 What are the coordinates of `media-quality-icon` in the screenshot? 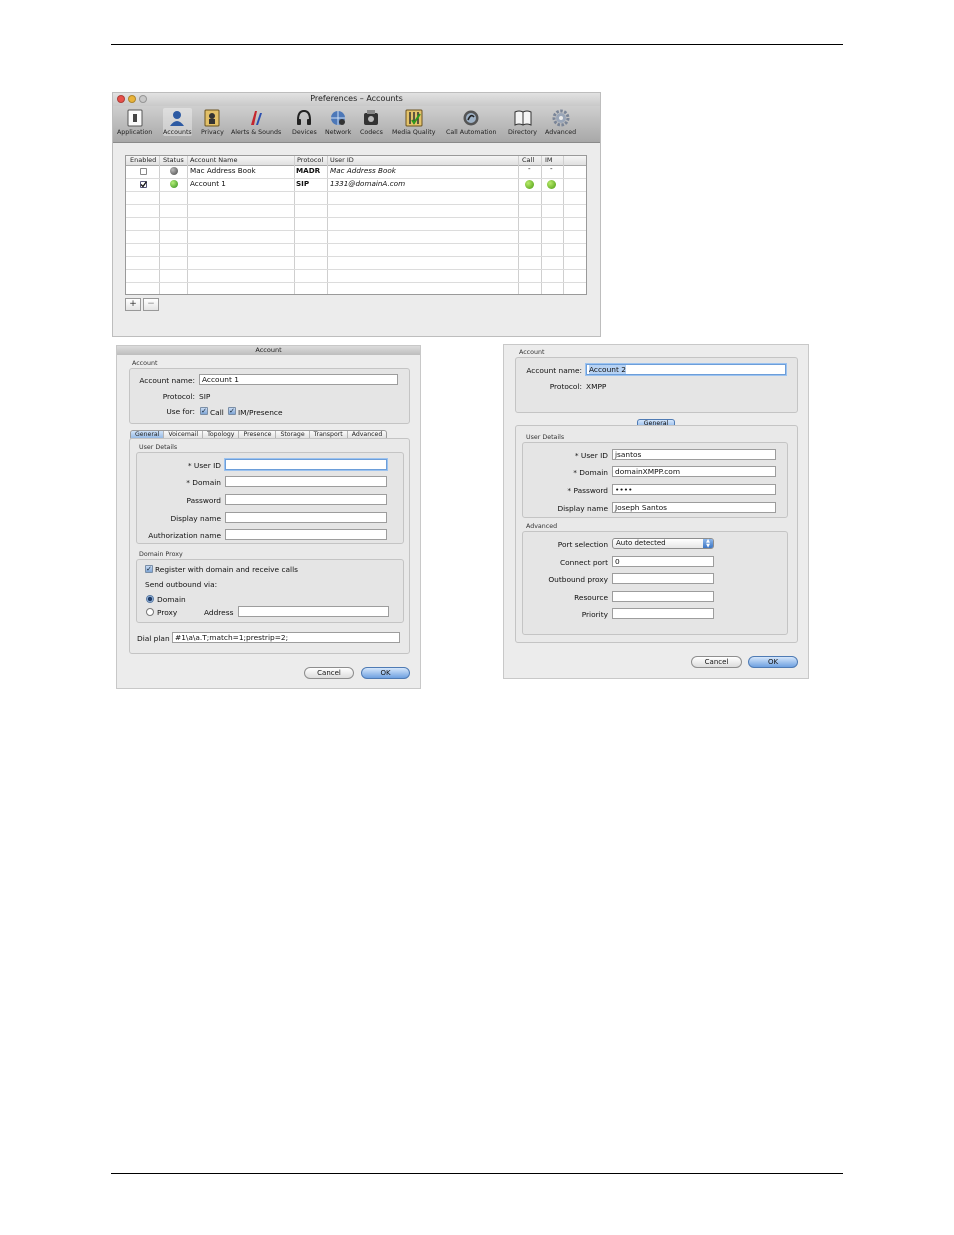 It's located at (414, 118).